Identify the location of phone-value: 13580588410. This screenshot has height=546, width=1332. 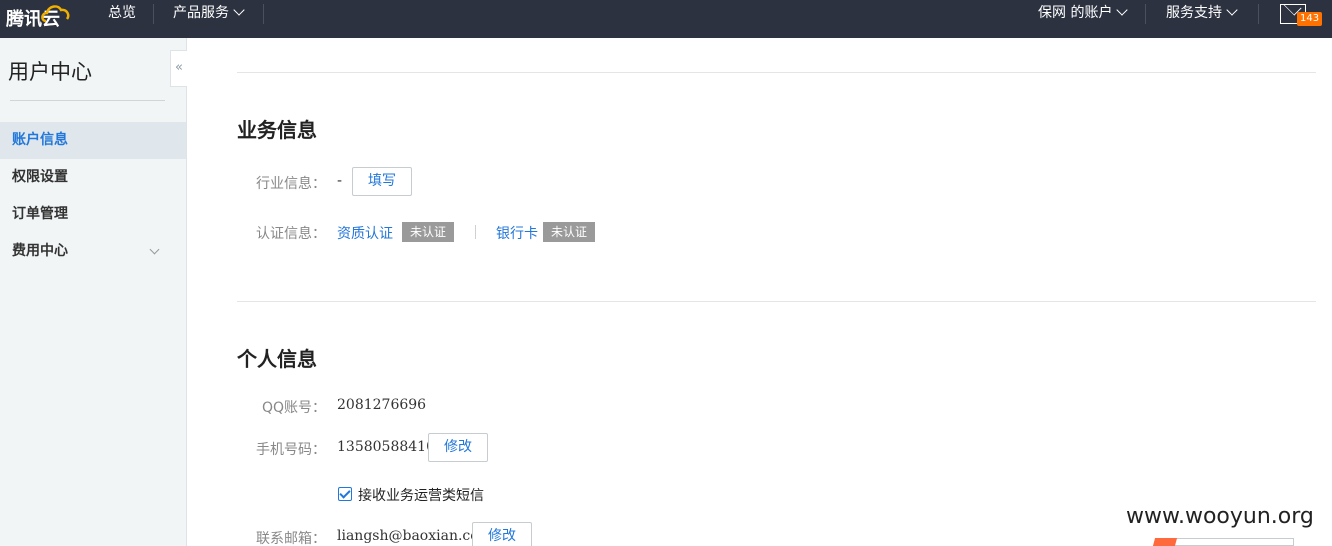
(386, 447).